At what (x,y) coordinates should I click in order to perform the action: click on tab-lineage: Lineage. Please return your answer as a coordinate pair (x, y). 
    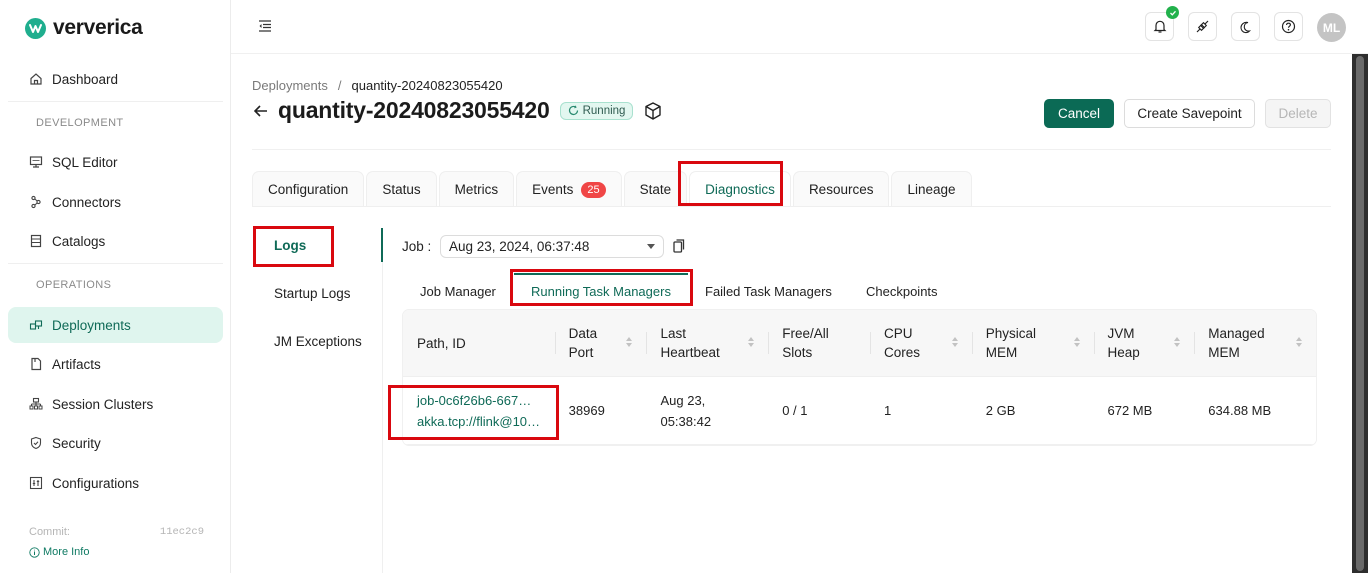
    Looking at the image, I should click on (931, 189).